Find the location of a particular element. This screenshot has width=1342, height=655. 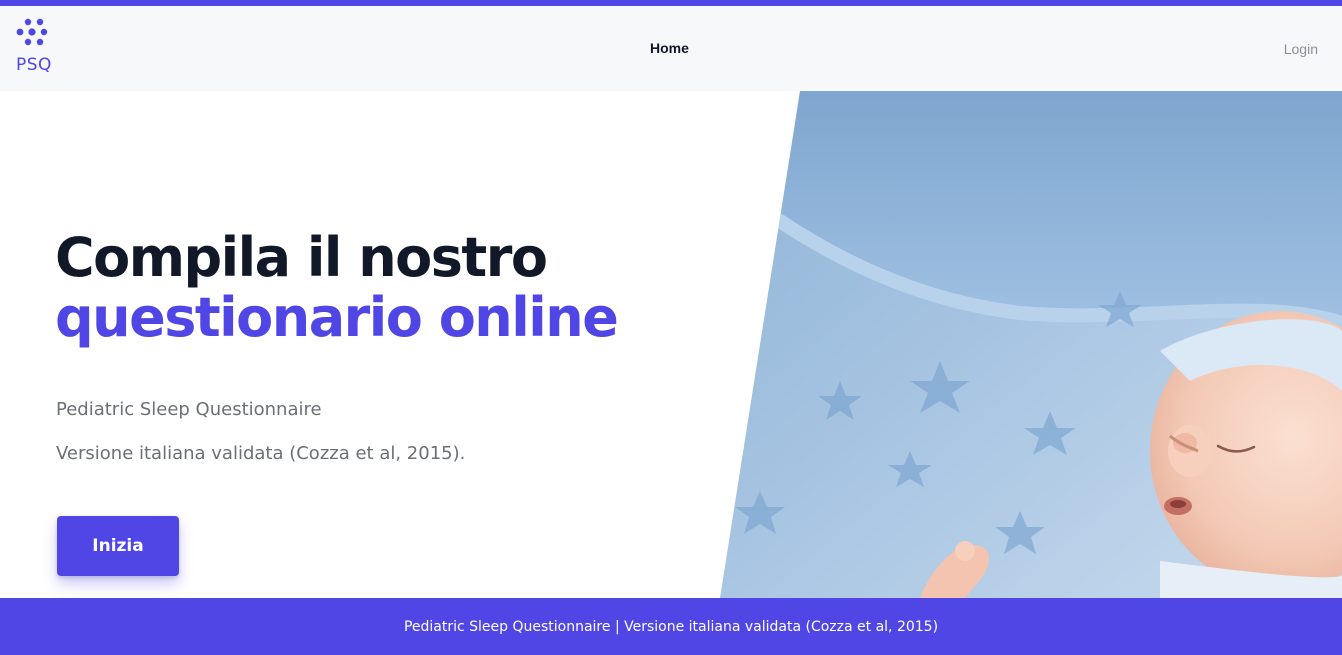

dots-cluster-icon is located at coordinates (32, 32).